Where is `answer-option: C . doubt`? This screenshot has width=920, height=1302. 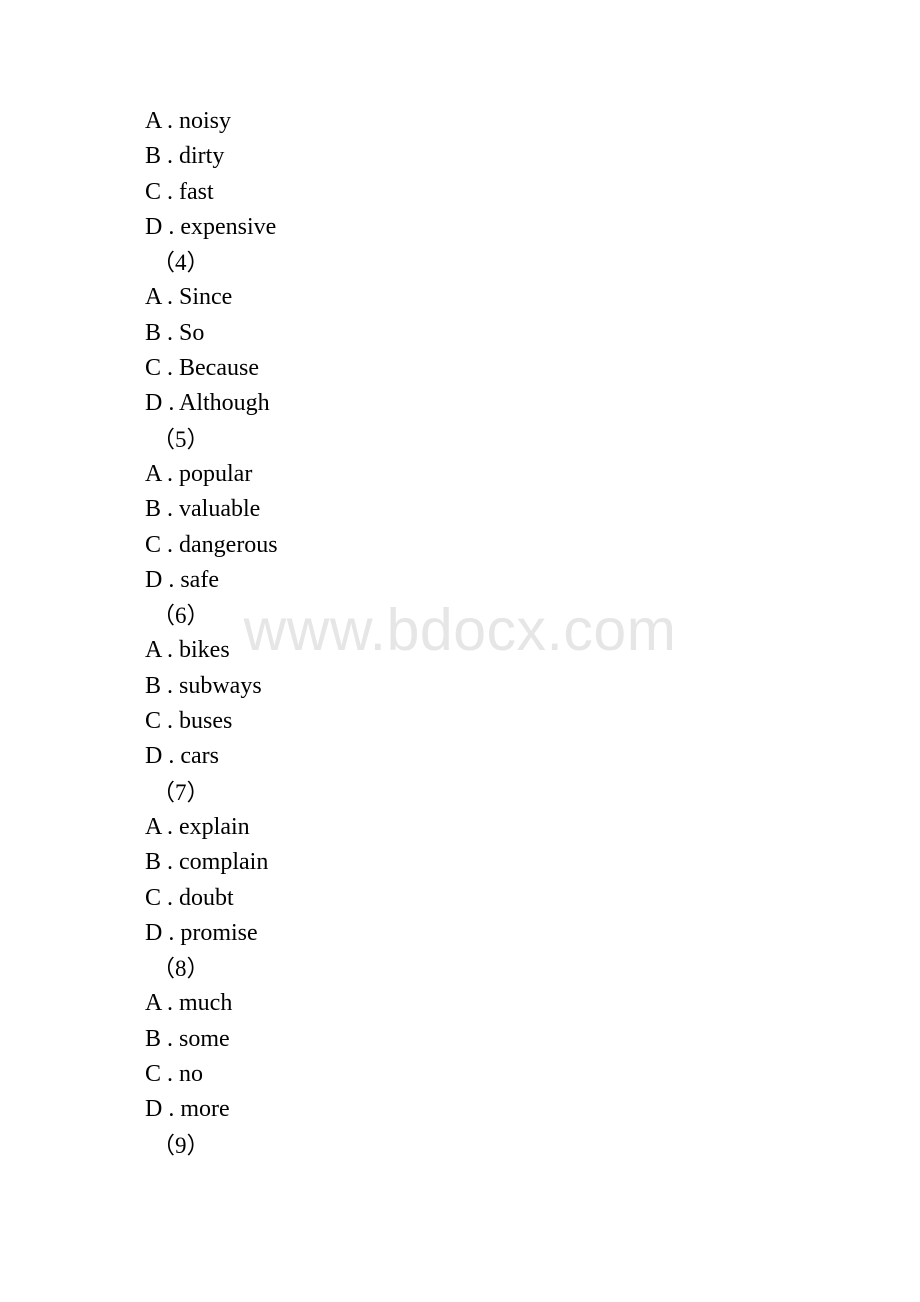
answer-option: C . doubt is located at coordinates (189, 897).